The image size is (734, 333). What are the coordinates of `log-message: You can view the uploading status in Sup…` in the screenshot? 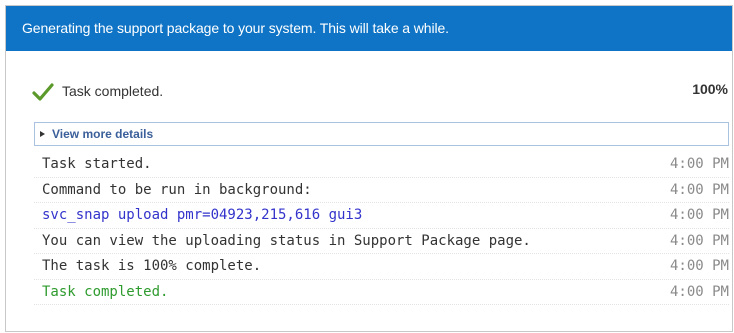 It's located at (286, 240).